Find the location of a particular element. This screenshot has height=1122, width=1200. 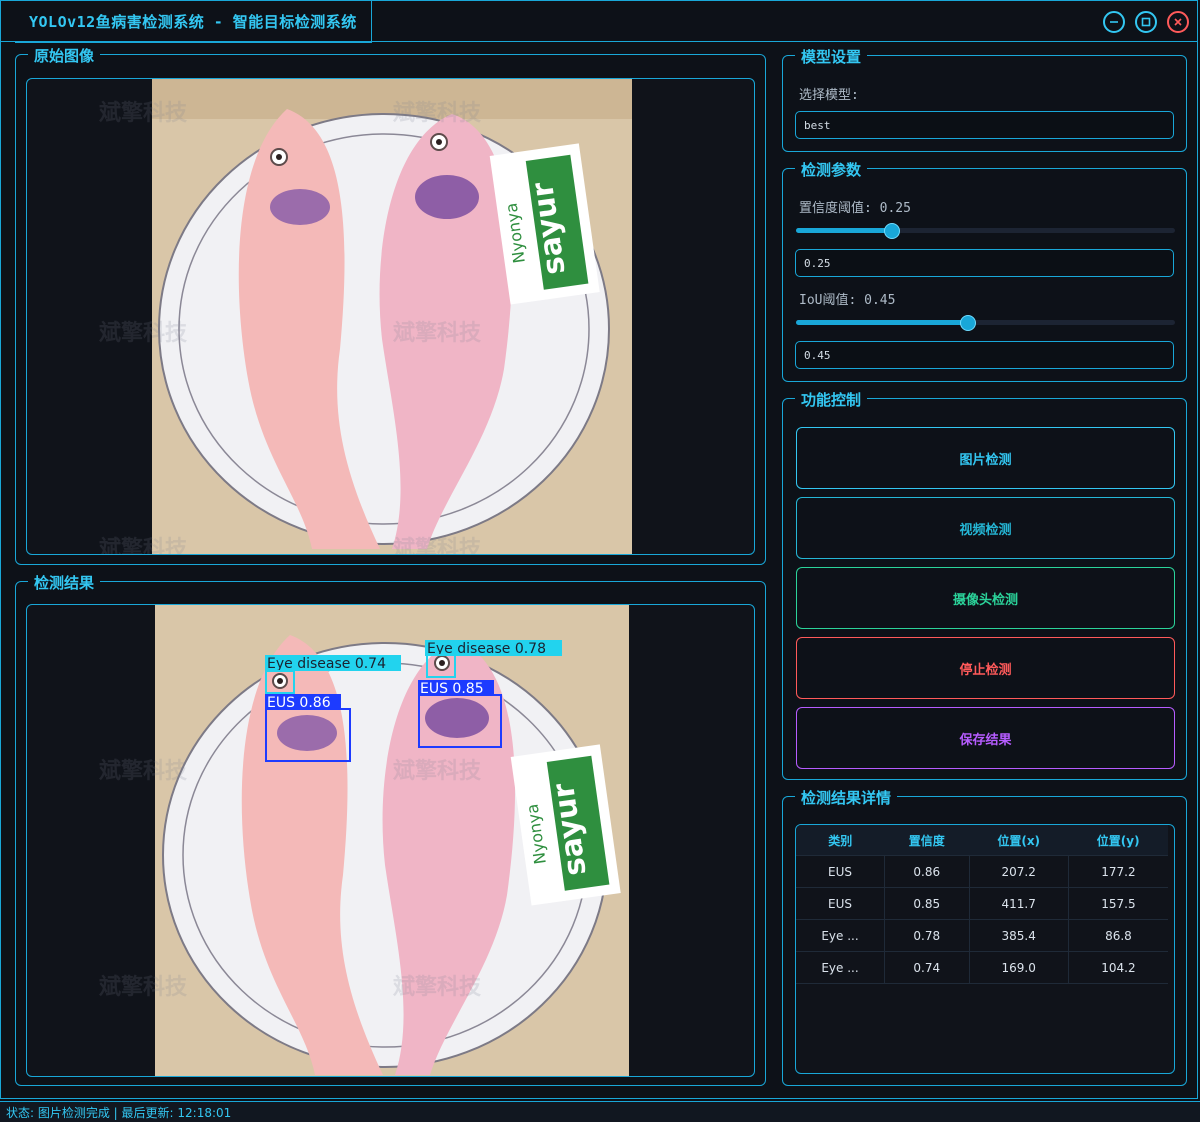

original-panel-title: 原始图像 is located at coordinates (64, 55).